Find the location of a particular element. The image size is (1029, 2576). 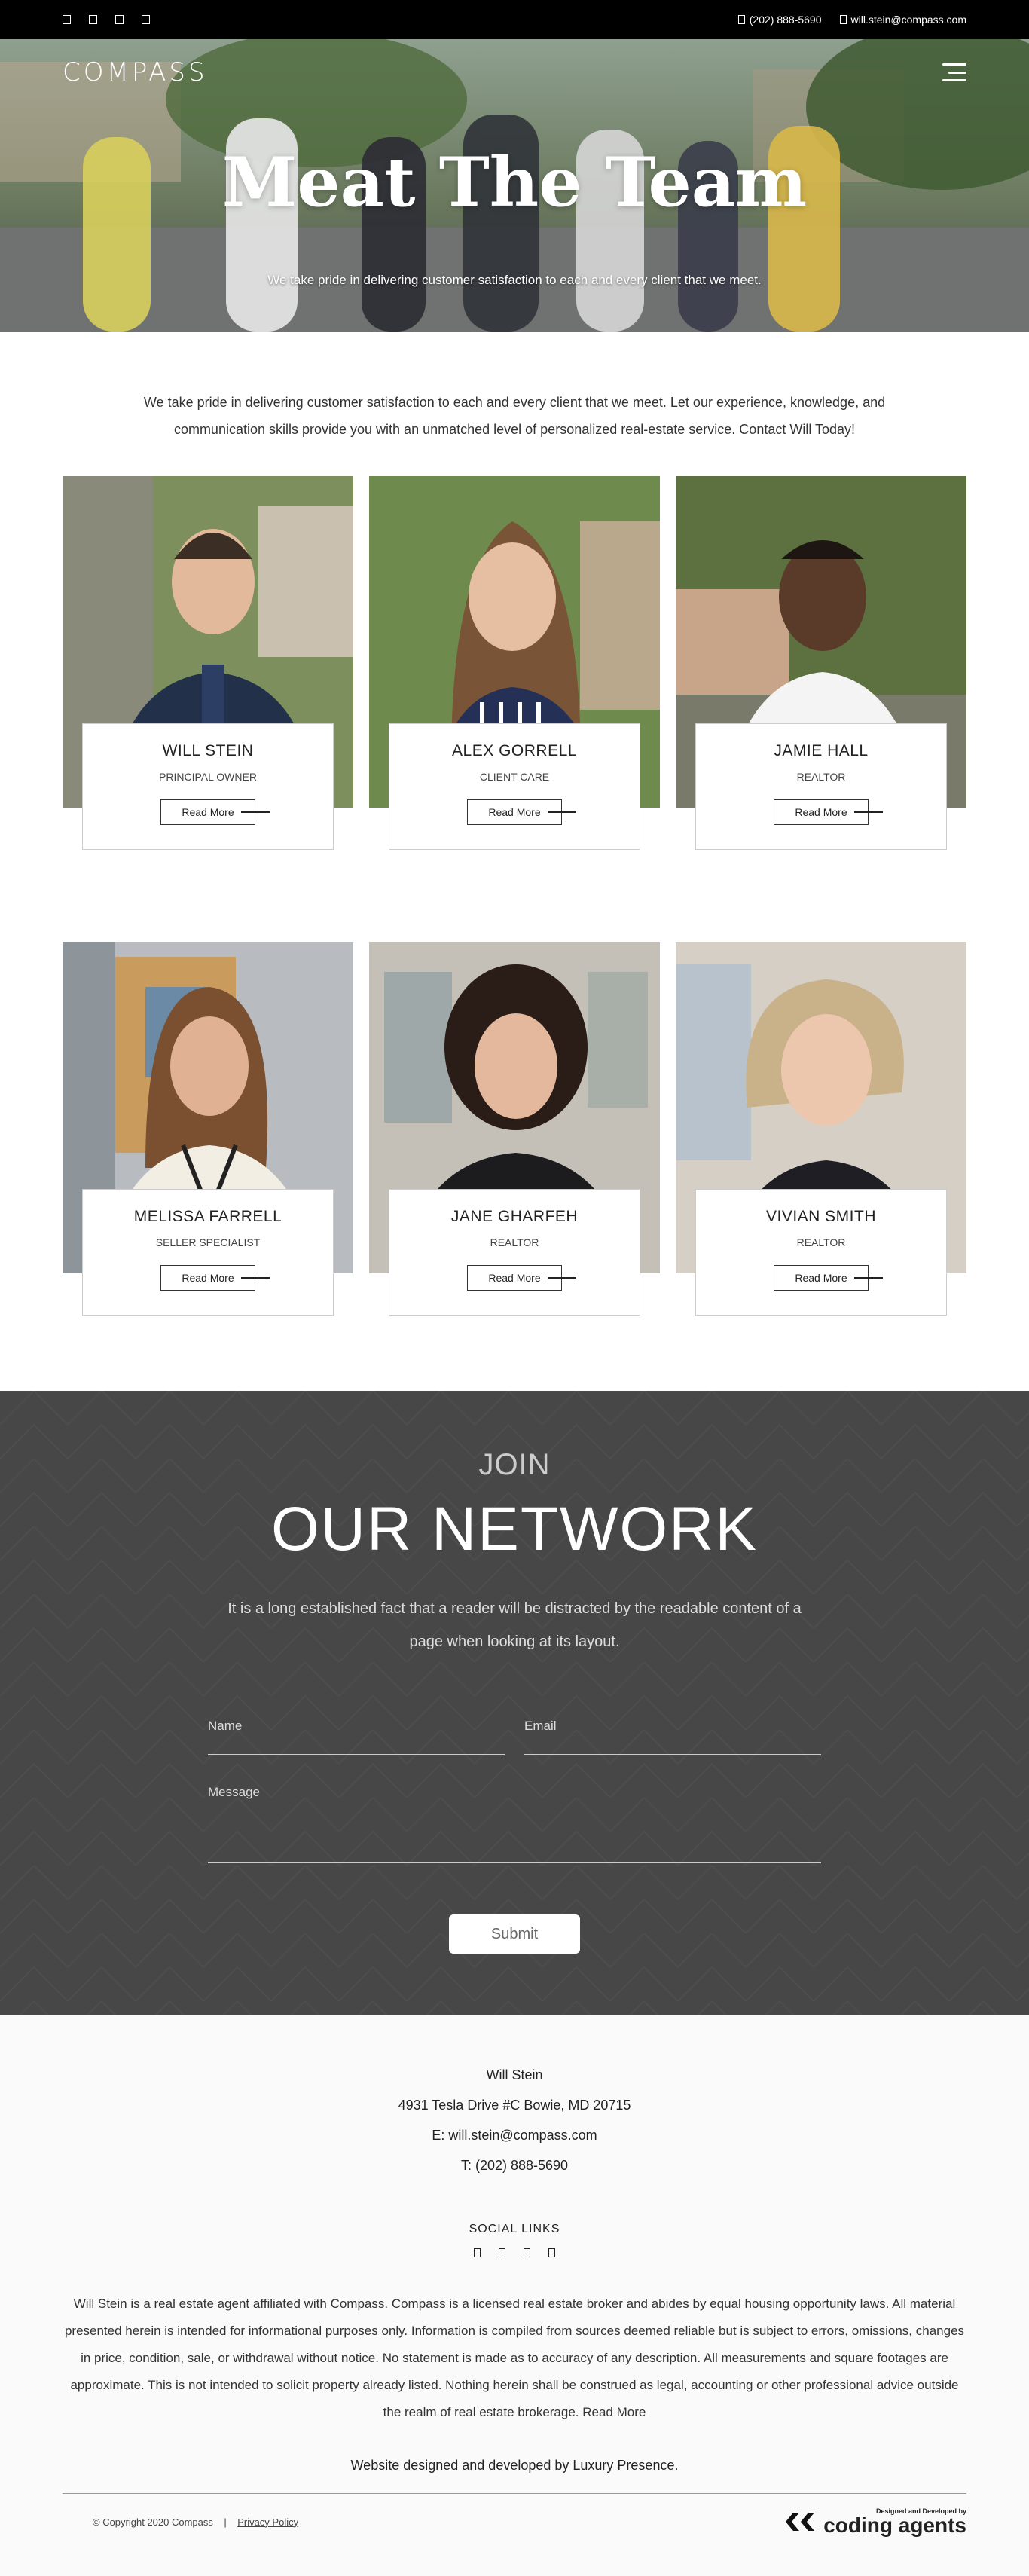

team-member-card: JANE GHARFEH REALTOR Read More is located at coordinates (514, 1129).